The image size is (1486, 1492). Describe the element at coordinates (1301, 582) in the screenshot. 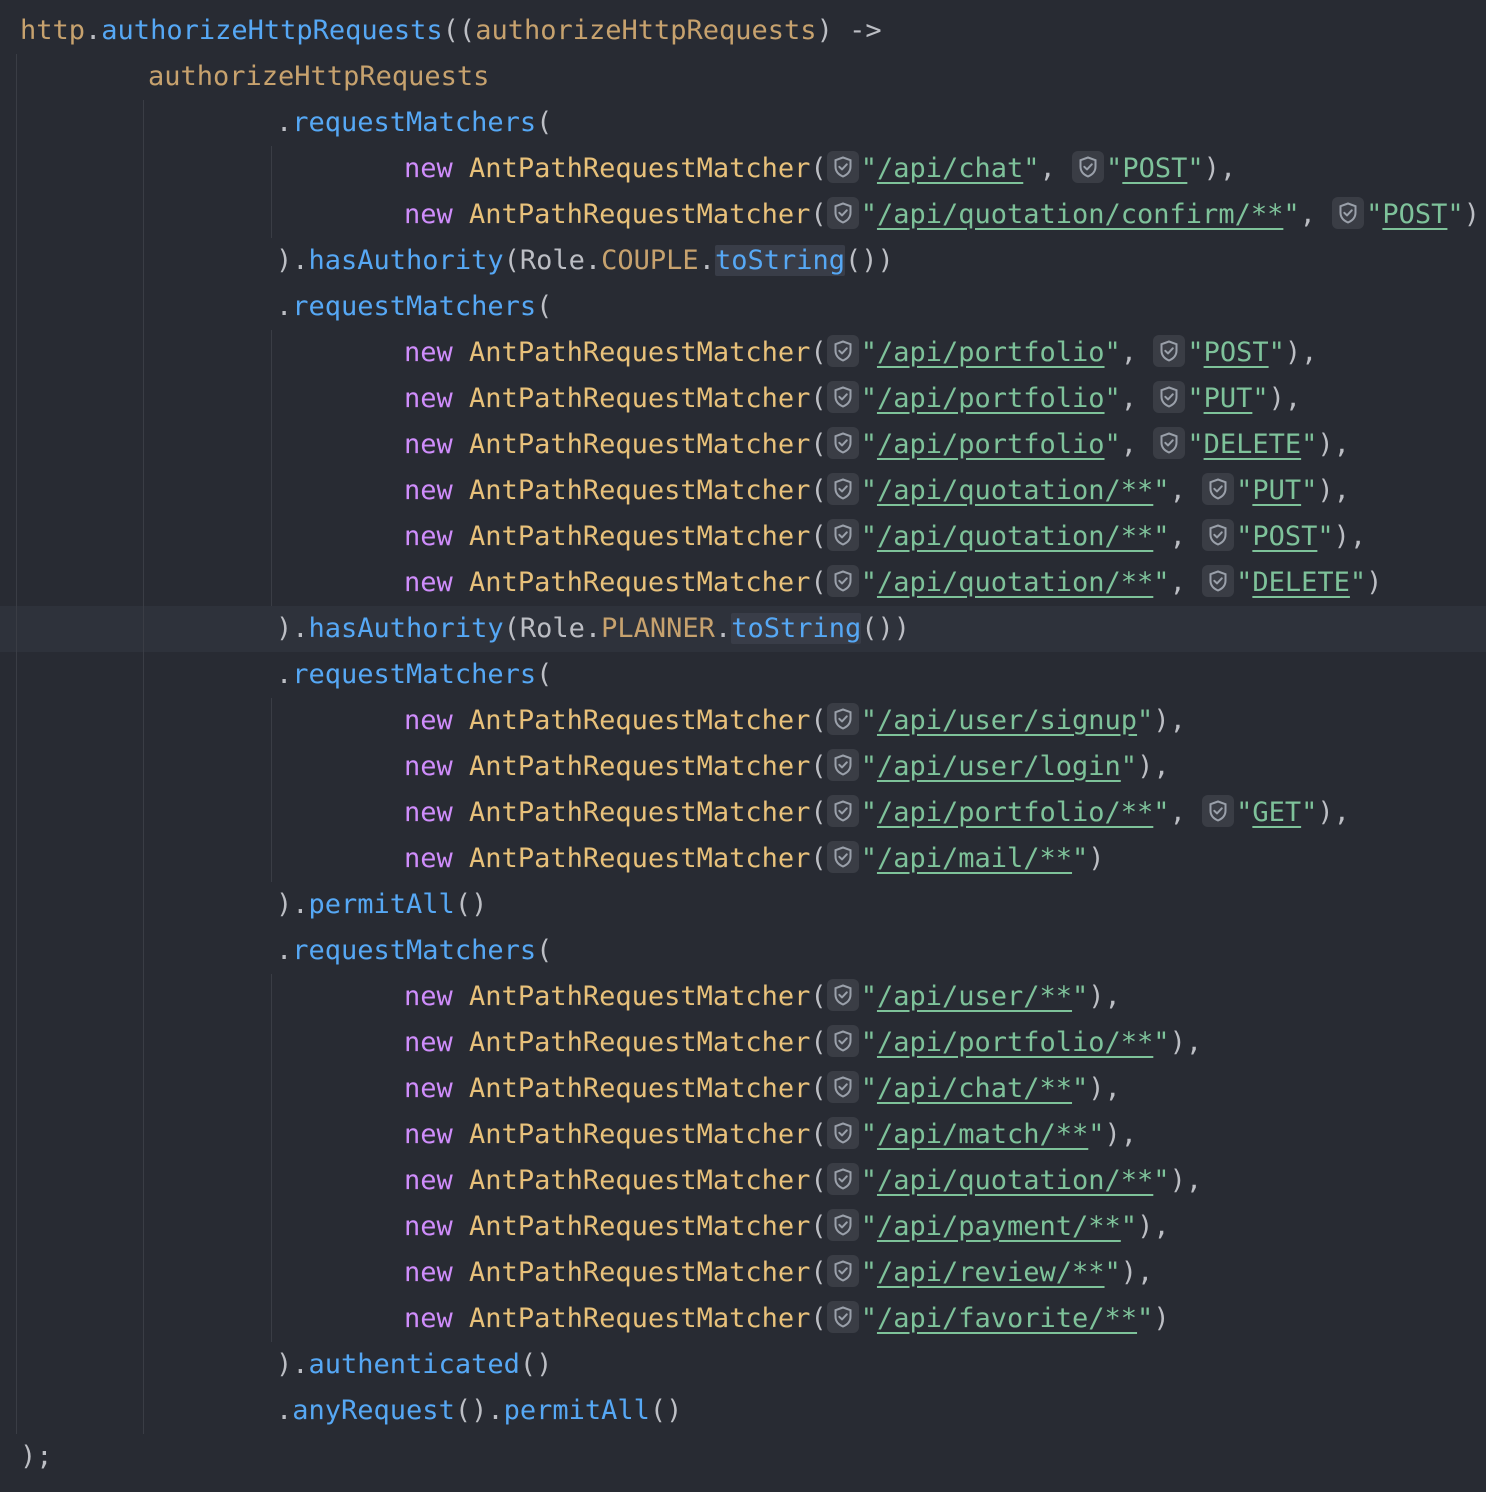

I see `http-method-string: DELETE` at that location.